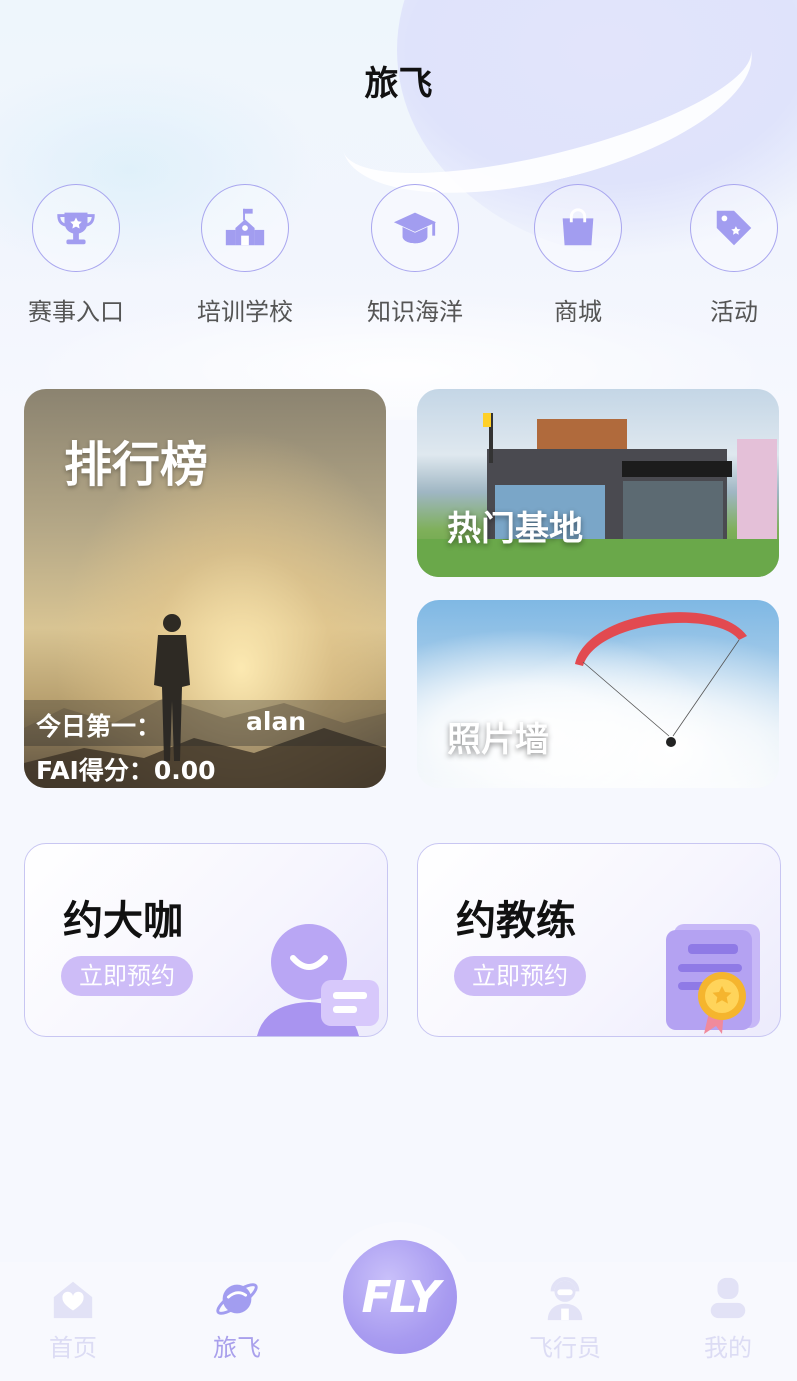 The image size is (797, 1381). I want to click on nav-event-entry: 赛事入口, so click(76, 255).